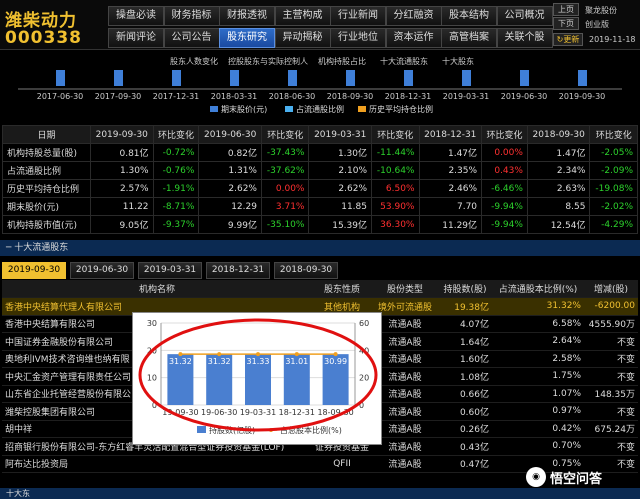 Image resolution: width=640 pixels, height=499 pixels. Describe the element at coordinates (568, 39) in the screenshot. I see `refresh-button: ↻更新` at that location.